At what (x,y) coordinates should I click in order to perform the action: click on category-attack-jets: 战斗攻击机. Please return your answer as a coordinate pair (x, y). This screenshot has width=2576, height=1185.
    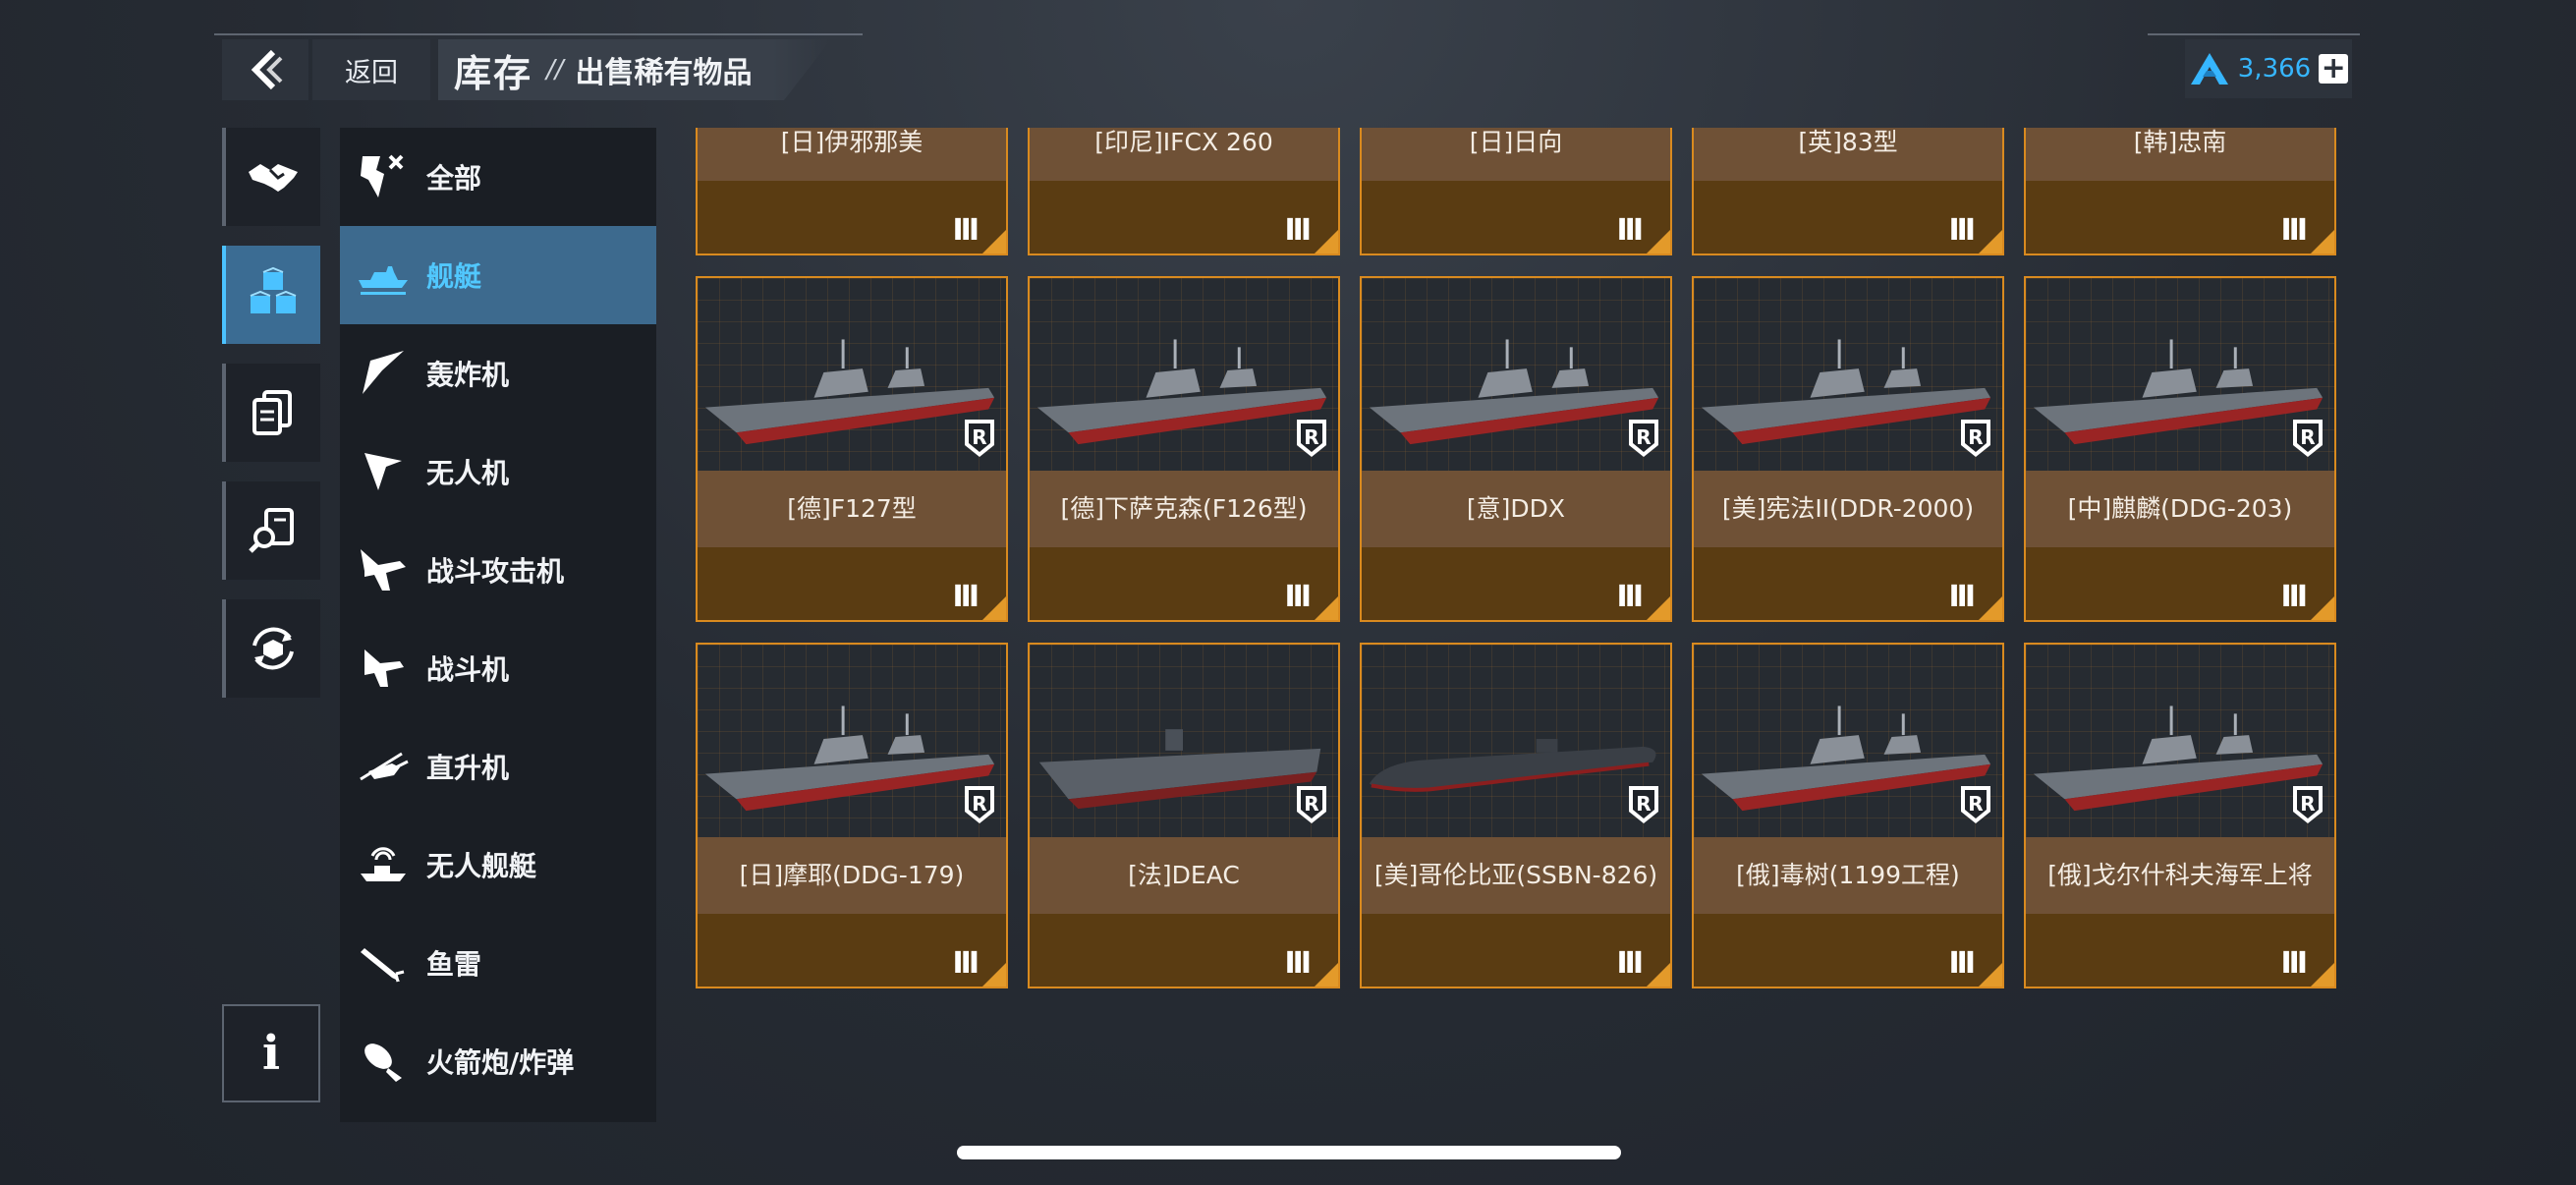
    Looking at the image, I should click on (498, 570).